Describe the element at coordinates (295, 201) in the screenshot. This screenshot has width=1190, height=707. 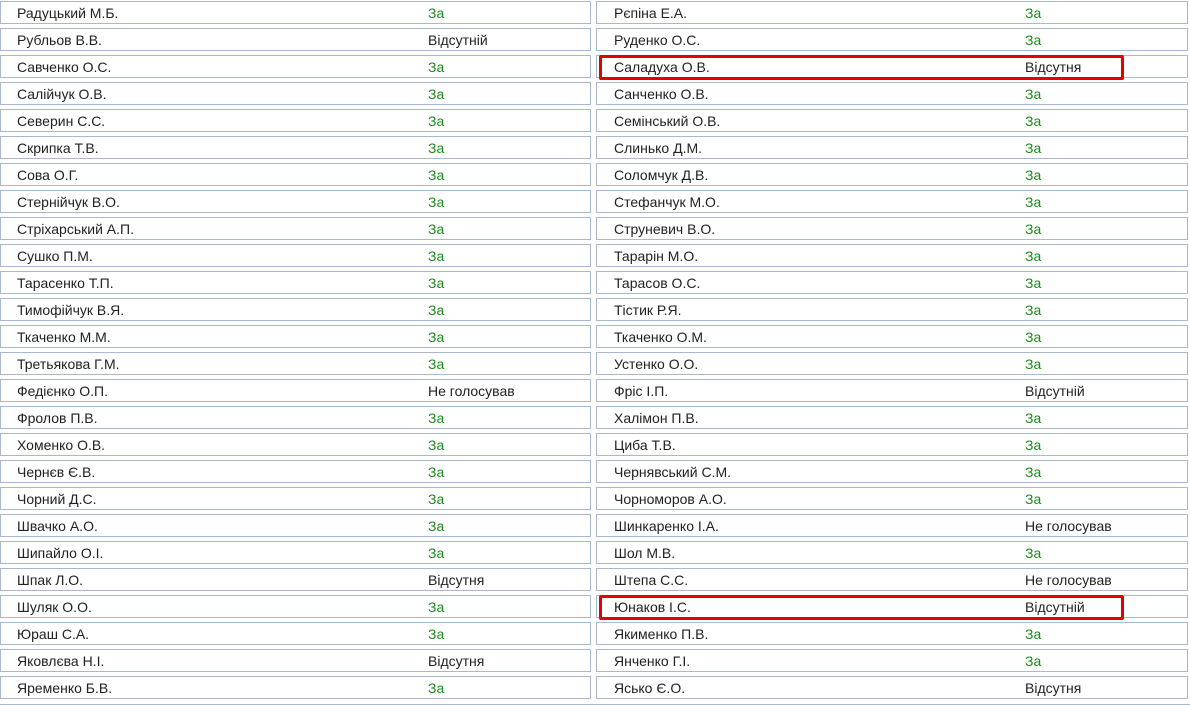
I see `deputy-vote-row: Стернійчук В.О. За` at that location.